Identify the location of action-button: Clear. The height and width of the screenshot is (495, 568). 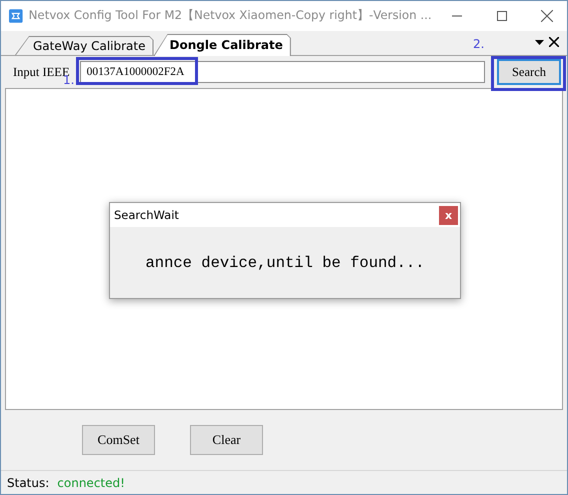
(226, 440).